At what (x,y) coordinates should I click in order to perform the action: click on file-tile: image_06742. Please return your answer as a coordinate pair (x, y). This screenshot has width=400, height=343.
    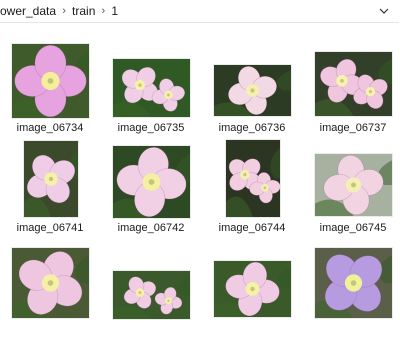
    Looking at the image, I should click on (151, 190).